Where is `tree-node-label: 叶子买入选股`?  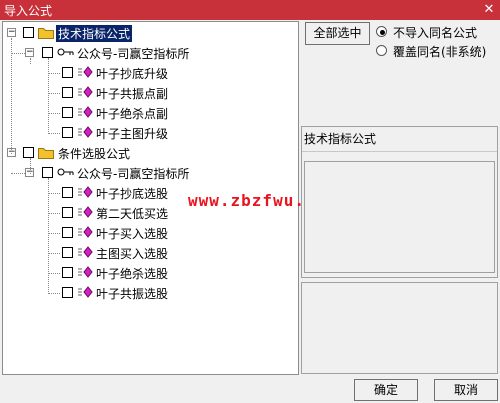
tree-node-label: 叶子买入选股 is located at coordinates (132, 234).